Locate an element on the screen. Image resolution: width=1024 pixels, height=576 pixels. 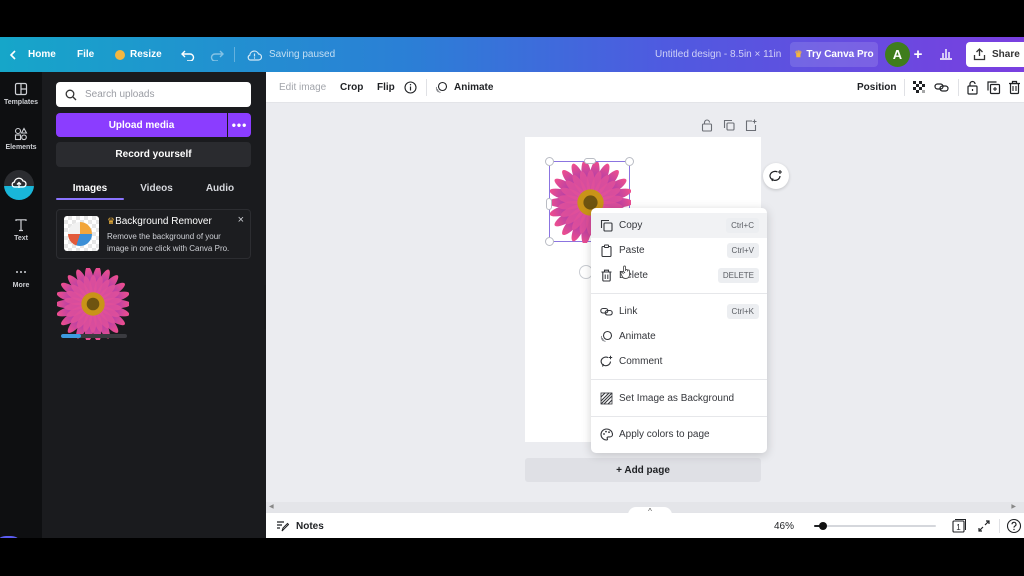
page-duplicate-button is located at coordinates (729, 126).